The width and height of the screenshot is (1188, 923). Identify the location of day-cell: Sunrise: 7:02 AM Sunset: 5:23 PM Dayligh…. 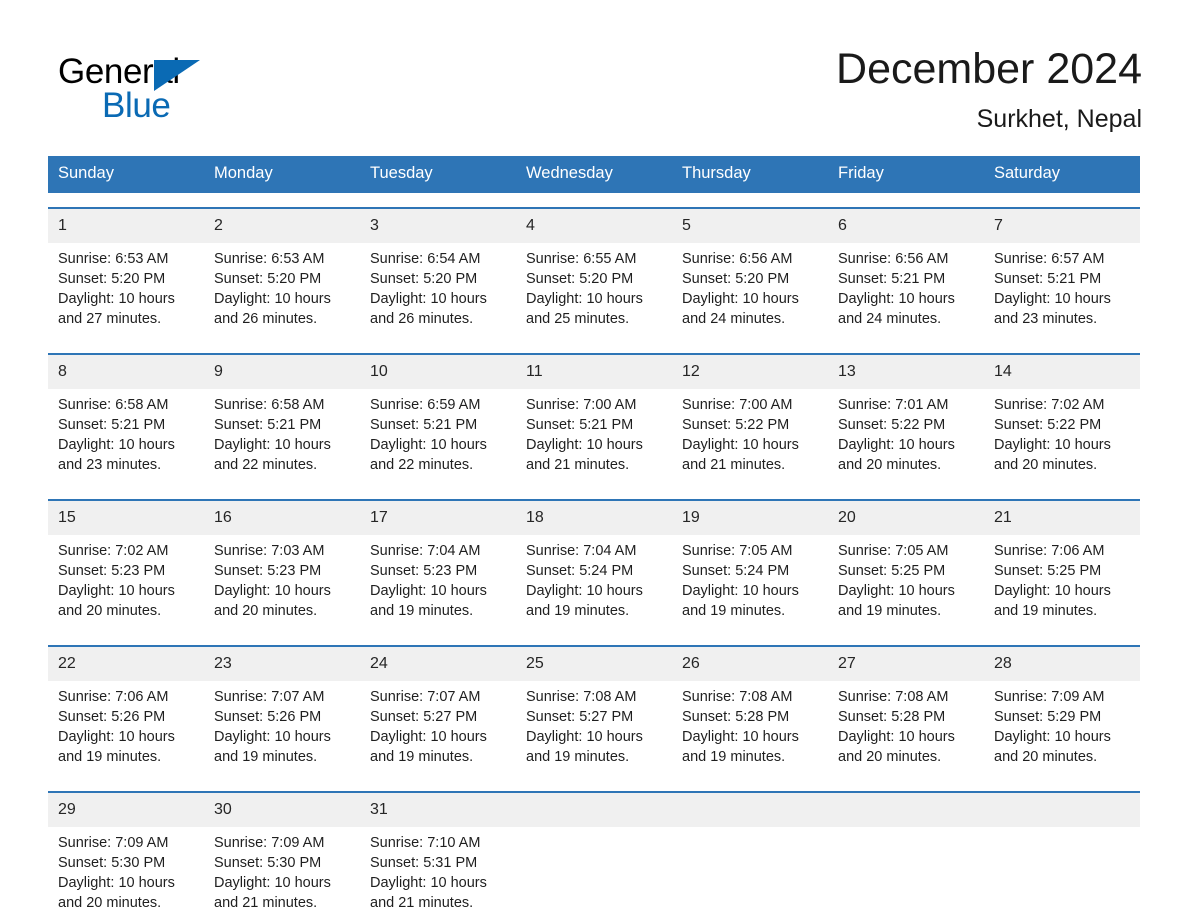
(126, 583).